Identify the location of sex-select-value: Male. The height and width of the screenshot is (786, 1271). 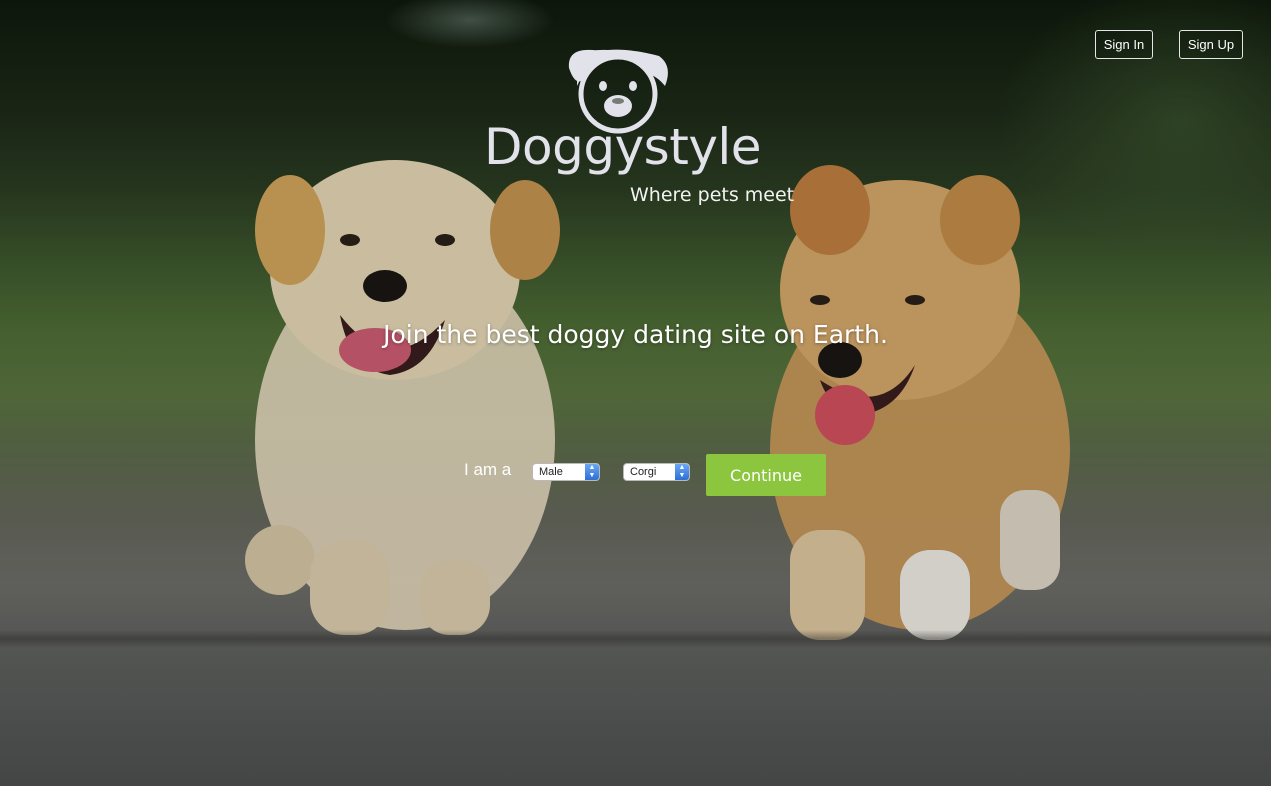
(551, 472).